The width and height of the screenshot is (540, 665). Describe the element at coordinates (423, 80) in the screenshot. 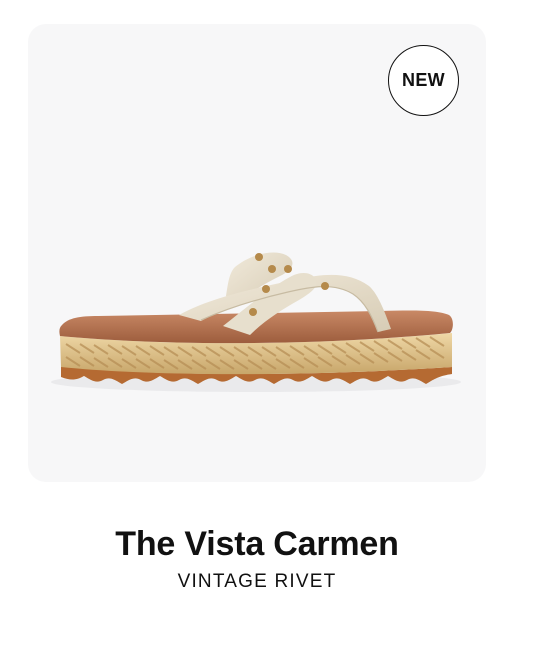

I see `new-badge: NEW` at that location.